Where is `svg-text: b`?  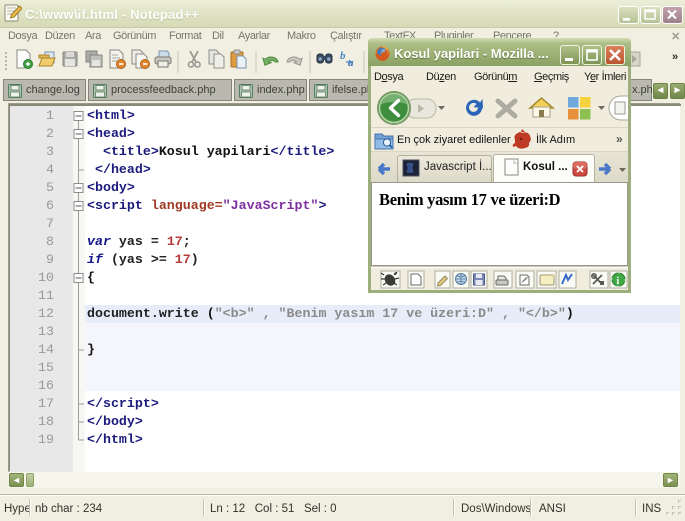
svg-text: b is located at coordinates (343, 56).